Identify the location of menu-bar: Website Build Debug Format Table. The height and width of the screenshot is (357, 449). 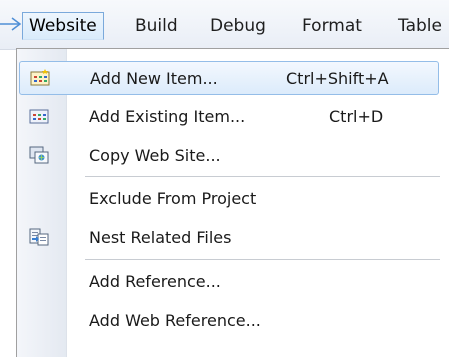
(224, 25).